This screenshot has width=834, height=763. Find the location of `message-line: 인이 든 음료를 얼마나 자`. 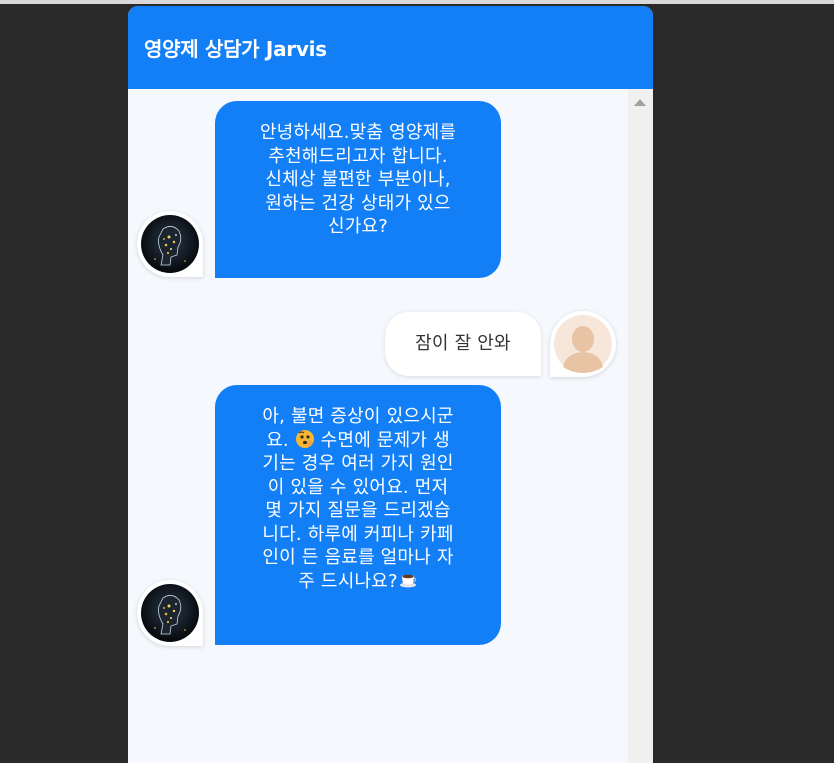

message-line: 인이 든 음료를 얼마나 자 is located at coordinates (358, 557).